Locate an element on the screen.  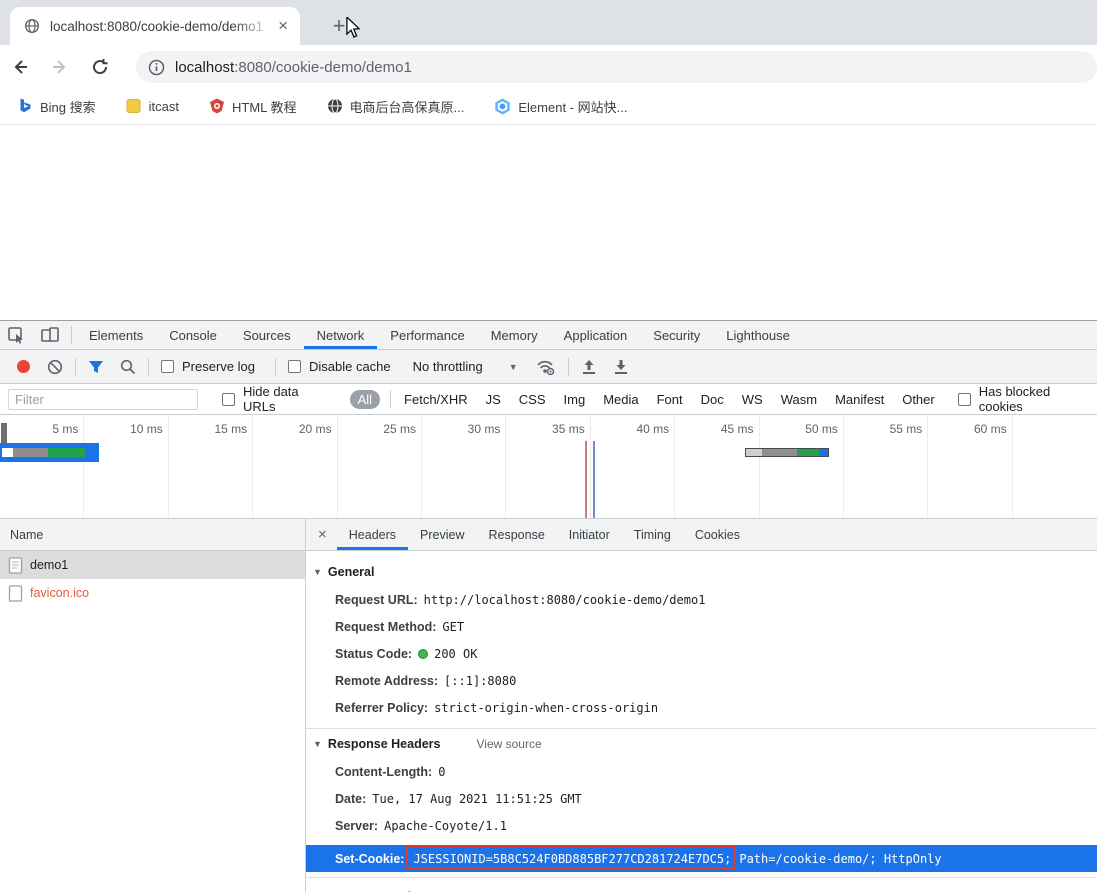
timeline-tick: 60 ms is located at coordinates (970, 466).